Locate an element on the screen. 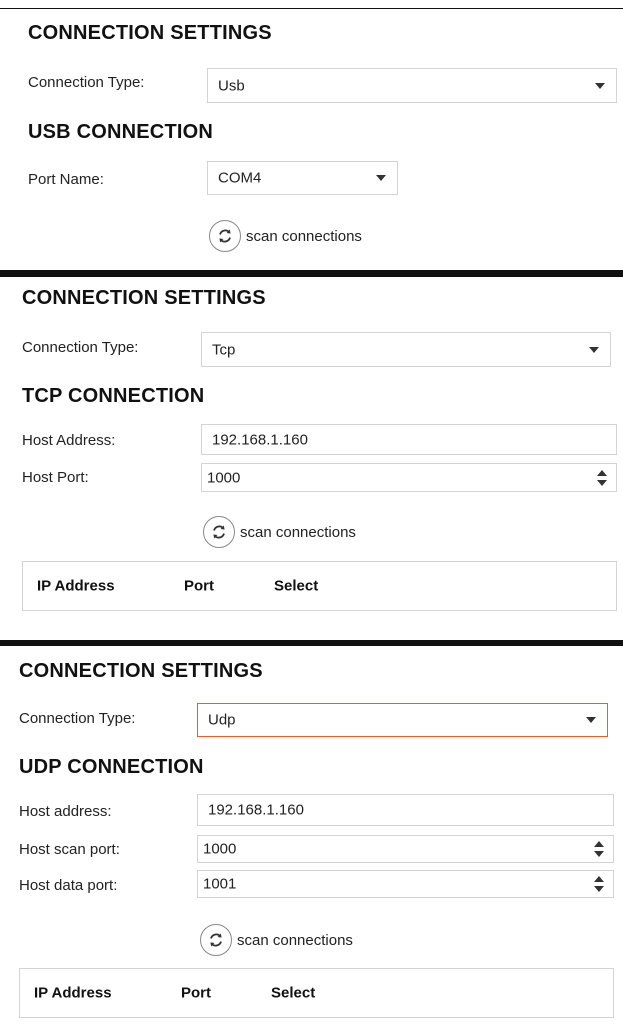 The width and height of the screenshot is (623, 1032). host-port-label: Host Port: is located at coordinates (55, 477).